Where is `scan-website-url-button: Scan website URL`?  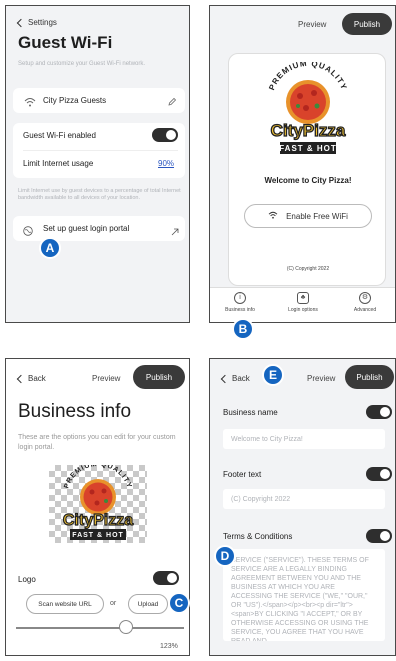
scan-website-url-button: Scan website URL is located at coordinates (65, 604).